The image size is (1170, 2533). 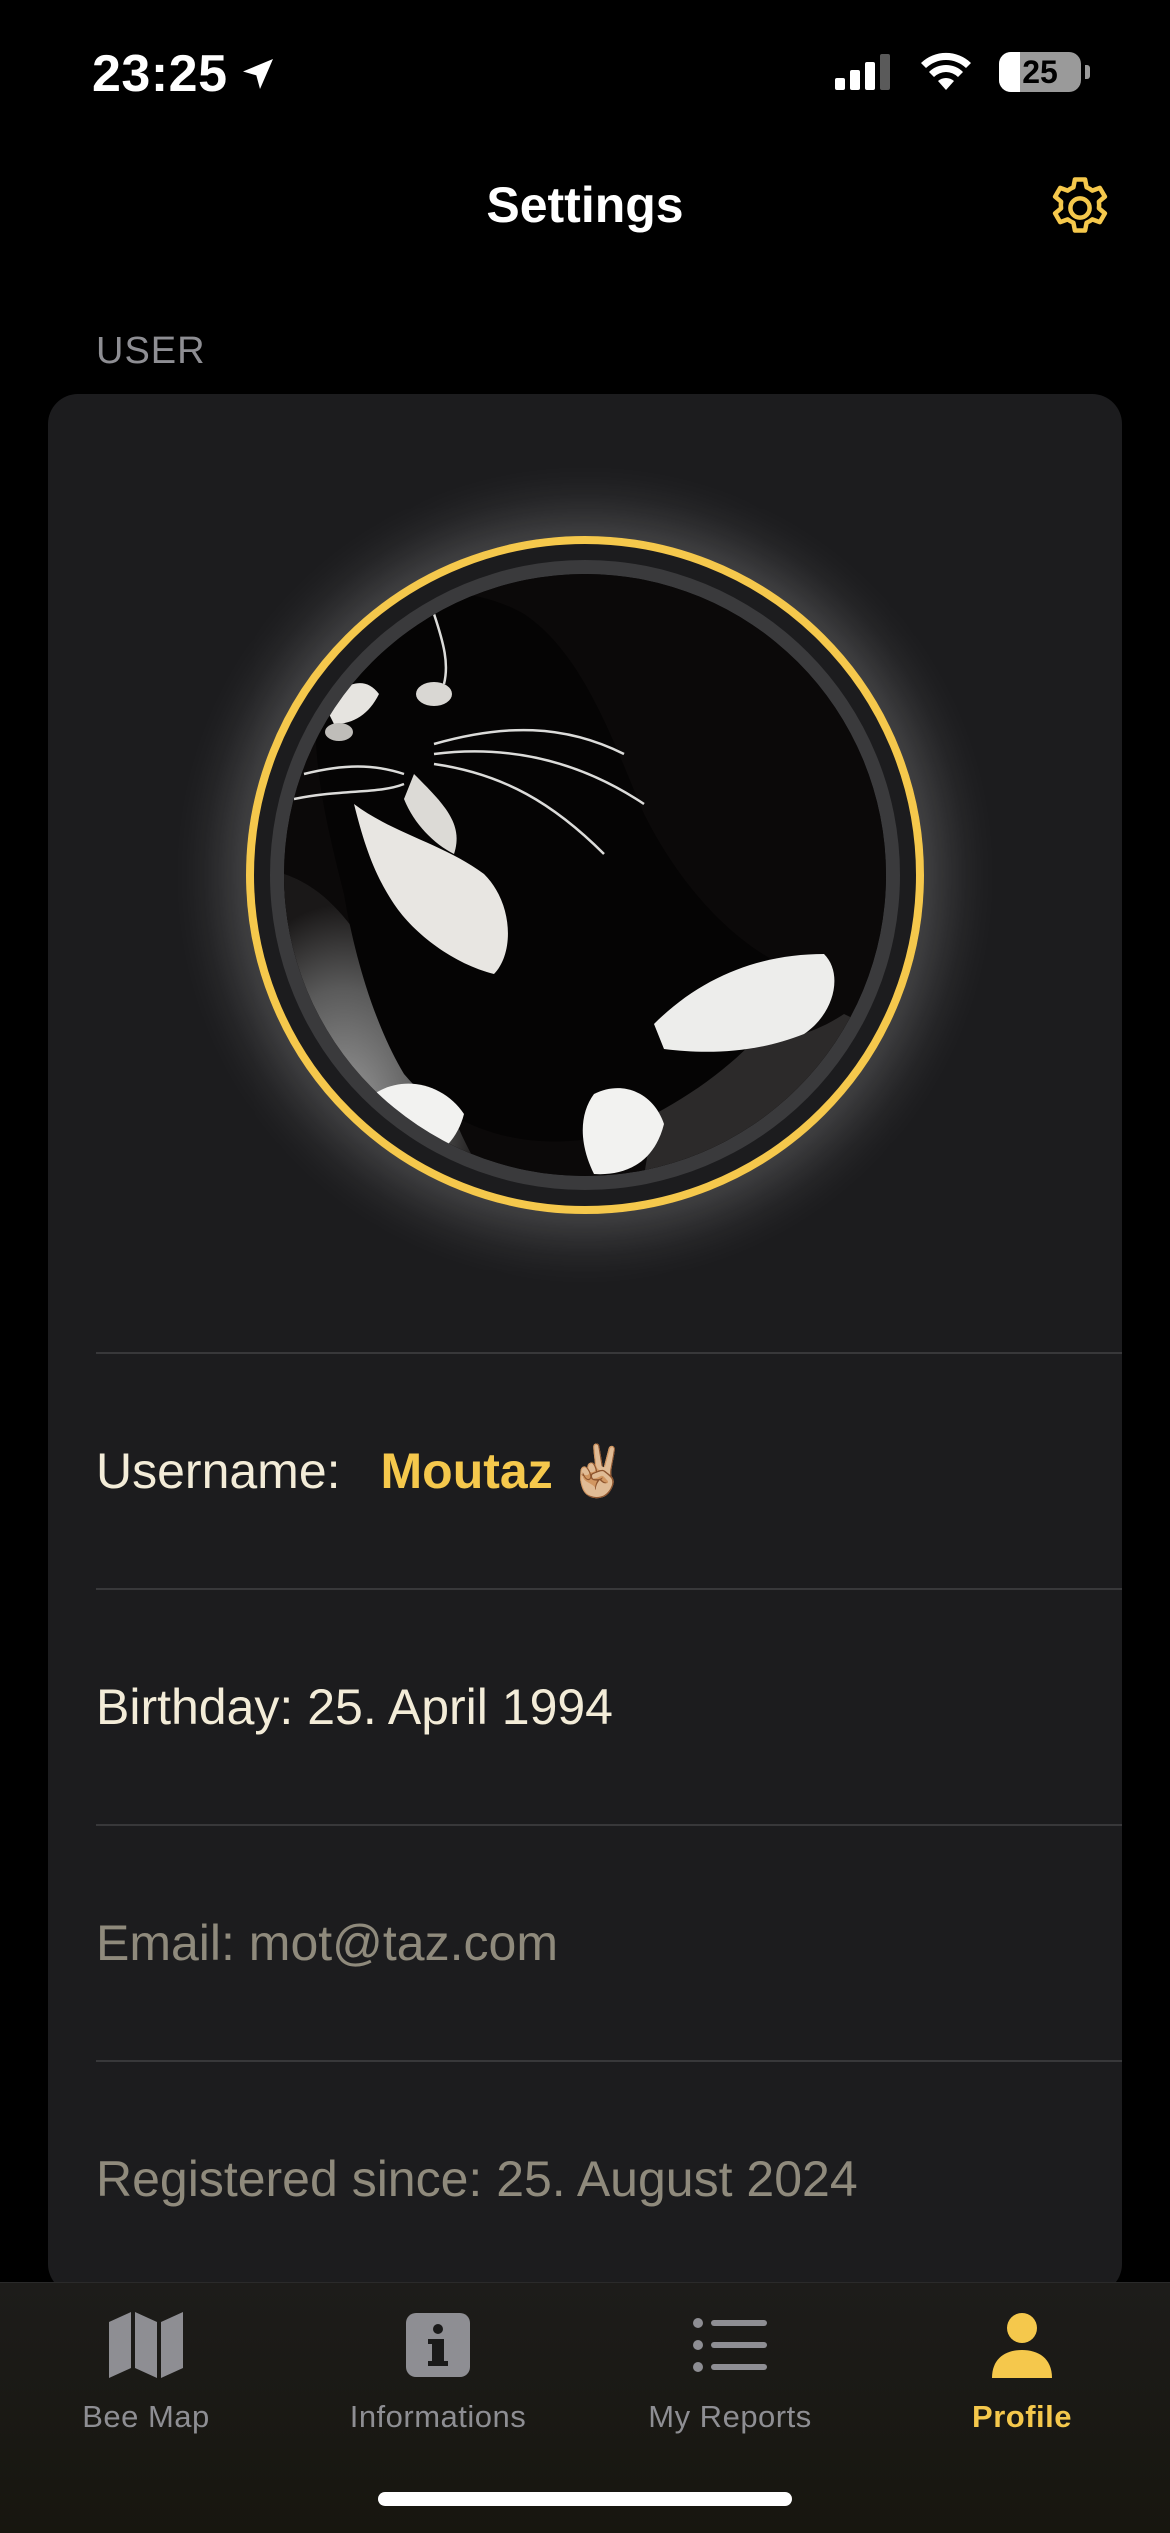 I want to click on birthday-row: Birthday: 25. April 1994, so click(x=609, y=1707).